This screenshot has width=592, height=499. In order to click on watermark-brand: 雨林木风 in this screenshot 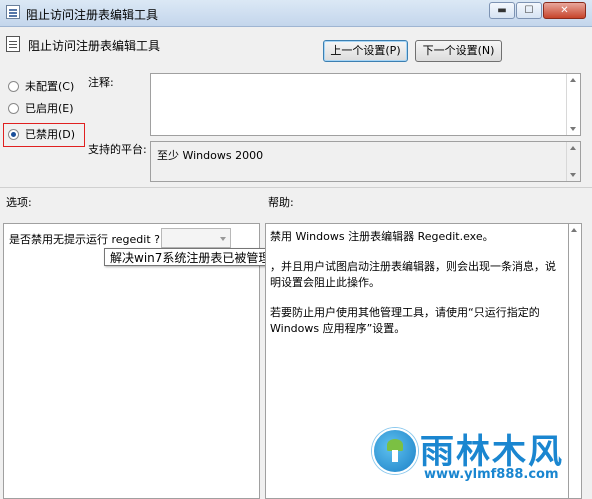, I will do `click(492, 452)`.